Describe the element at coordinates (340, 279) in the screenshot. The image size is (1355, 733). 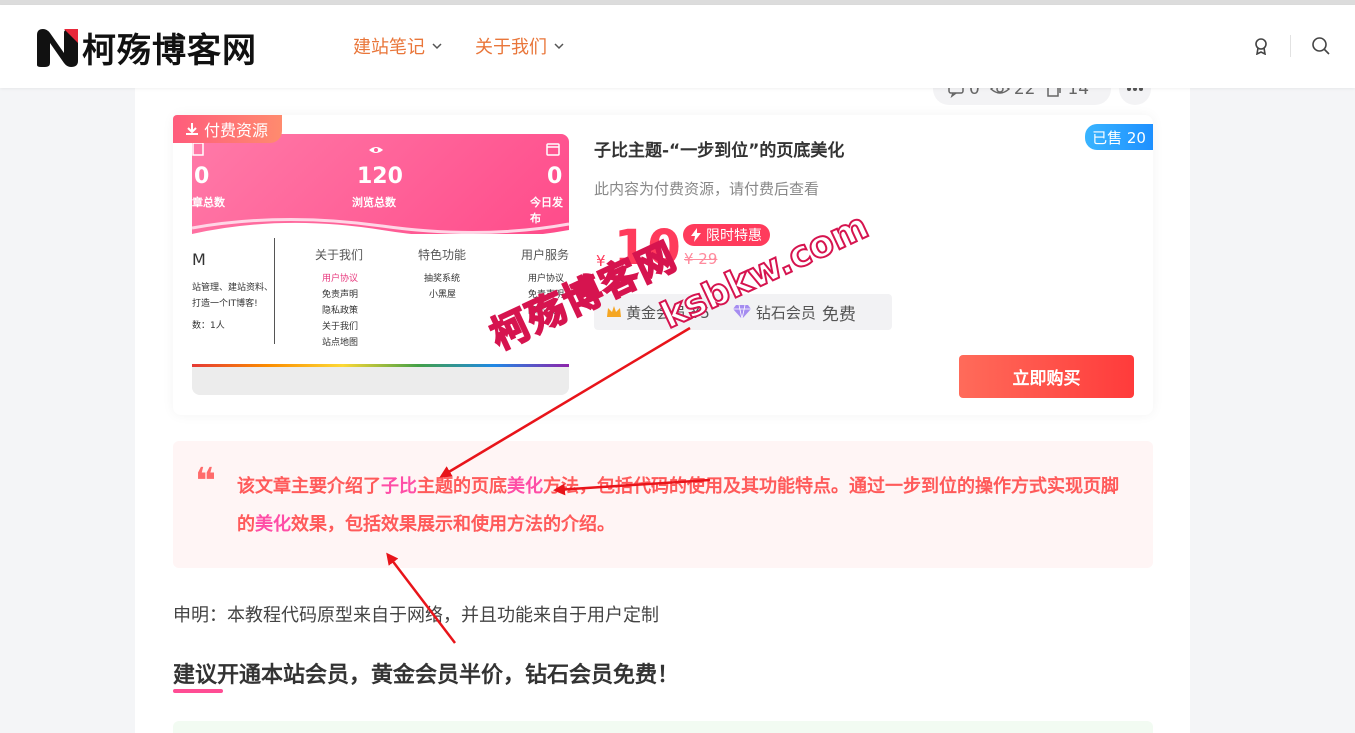
I see `thumb-link: 用户协议` at that location.